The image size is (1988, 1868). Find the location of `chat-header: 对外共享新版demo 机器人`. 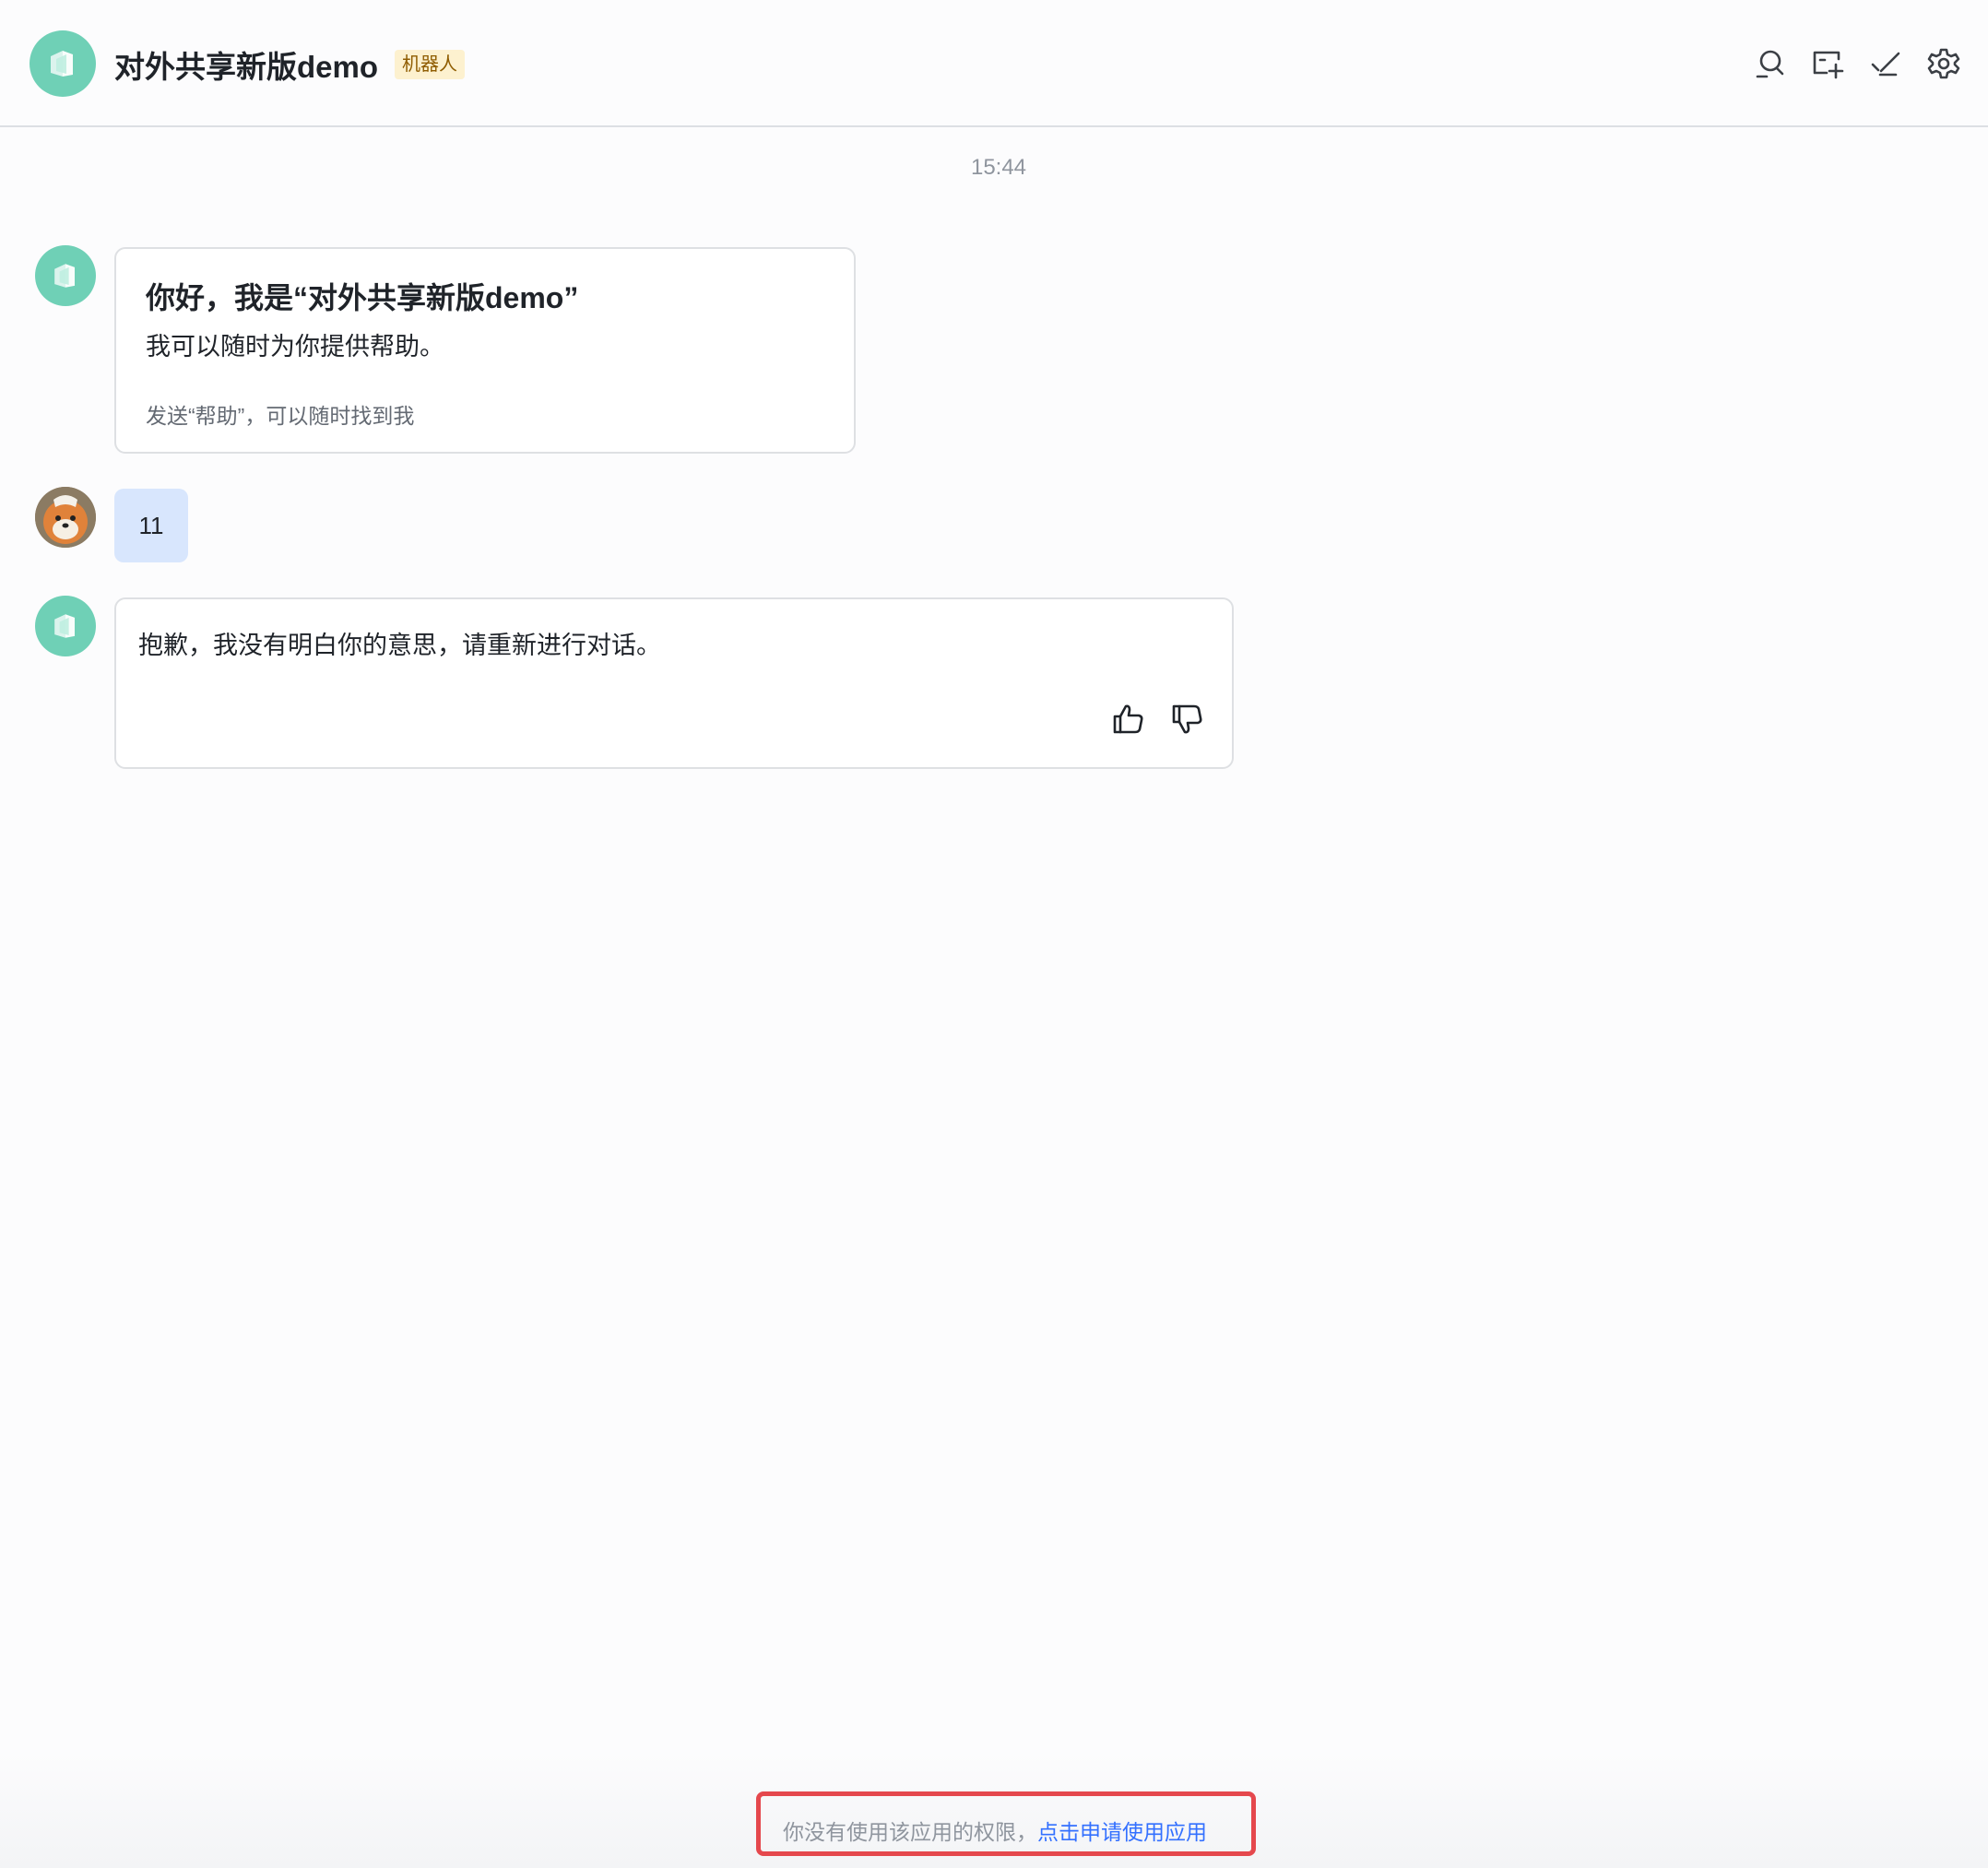

chat-header: 对外共享新版demo 机器人 is located at coordinates (994, 63).